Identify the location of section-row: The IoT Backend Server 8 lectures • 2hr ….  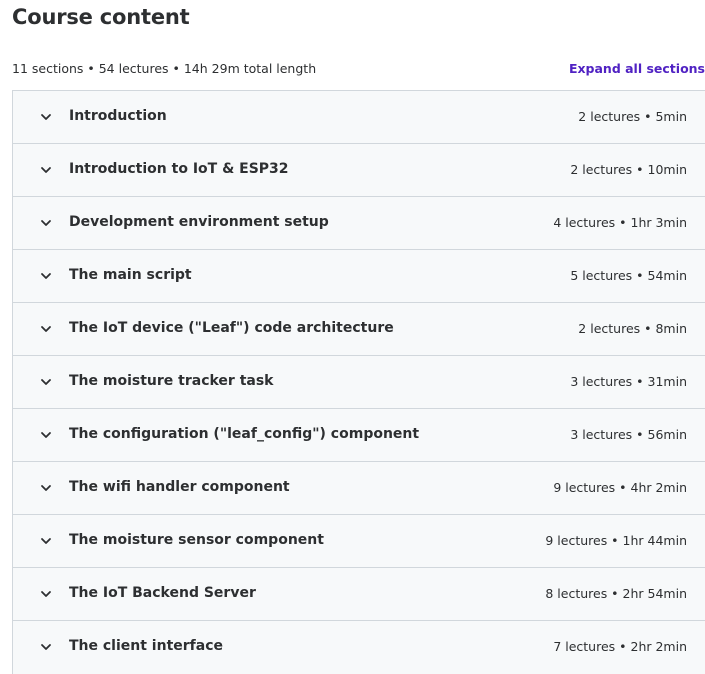
(359, 594).